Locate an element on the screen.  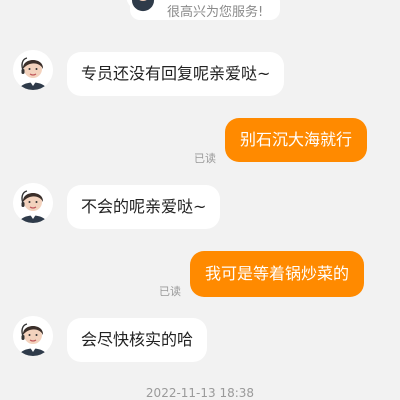
message-bubble-outgoing: 我可是等着锅炒菜的 is located at coordinates (277, 274).